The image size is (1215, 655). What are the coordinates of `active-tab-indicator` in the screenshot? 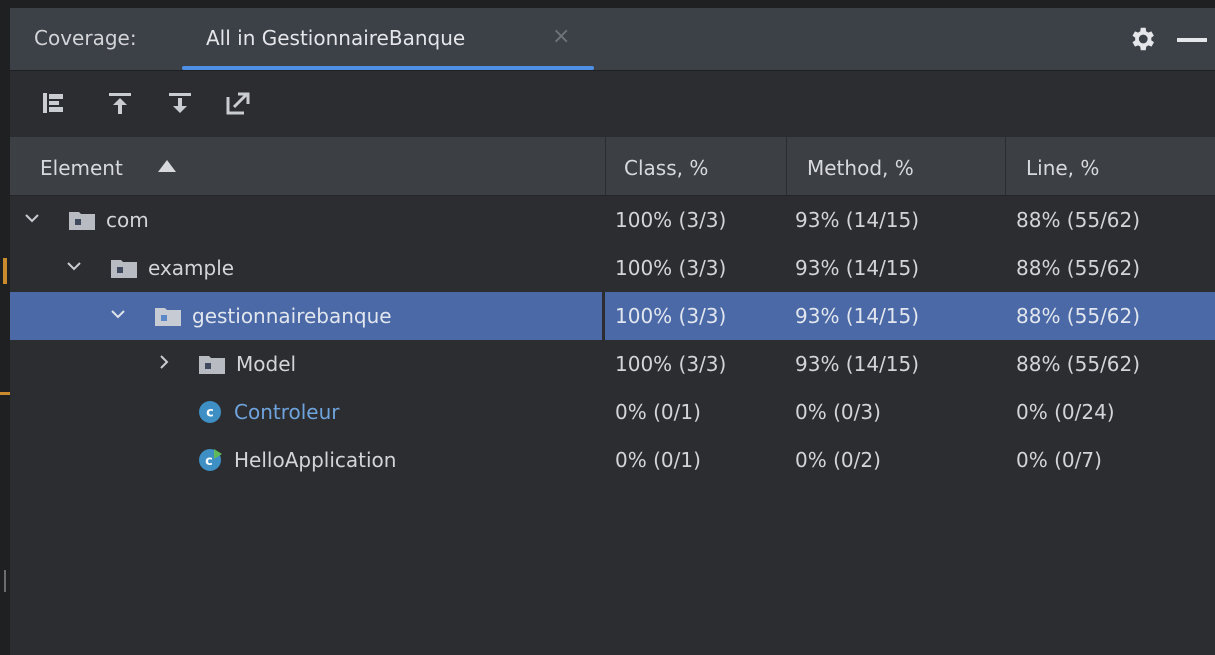 It's located at (388, 68).